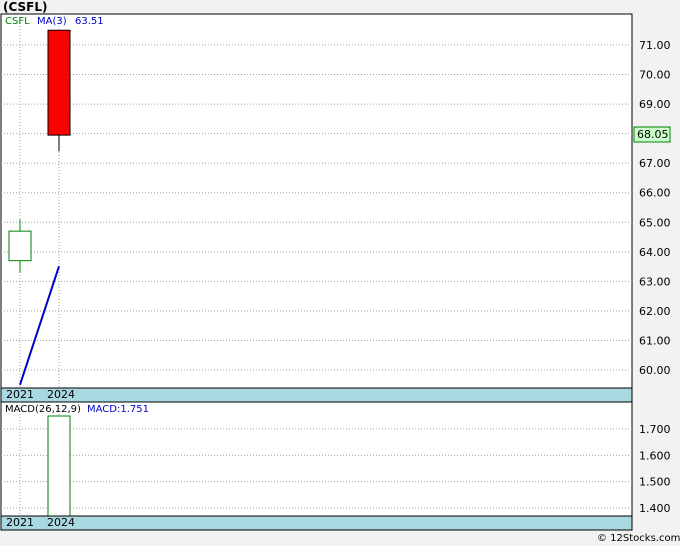 This screenshot has width=680, height=546. What do you see at coordinates (20, 522) in the screenshot?
I see `macd-x-tick-2021: 2021` at bounding box center [20, 522].